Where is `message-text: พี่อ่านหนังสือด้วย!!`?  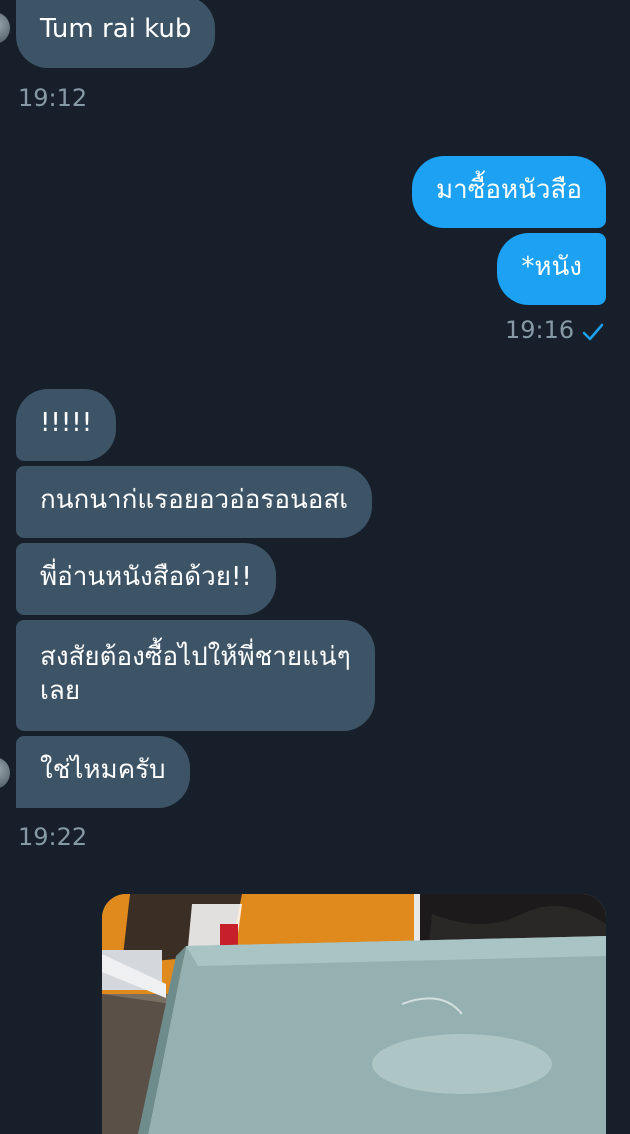
message-text: พี่อ่านหนังสือด้วย!! is located at coordinates (146, 577).